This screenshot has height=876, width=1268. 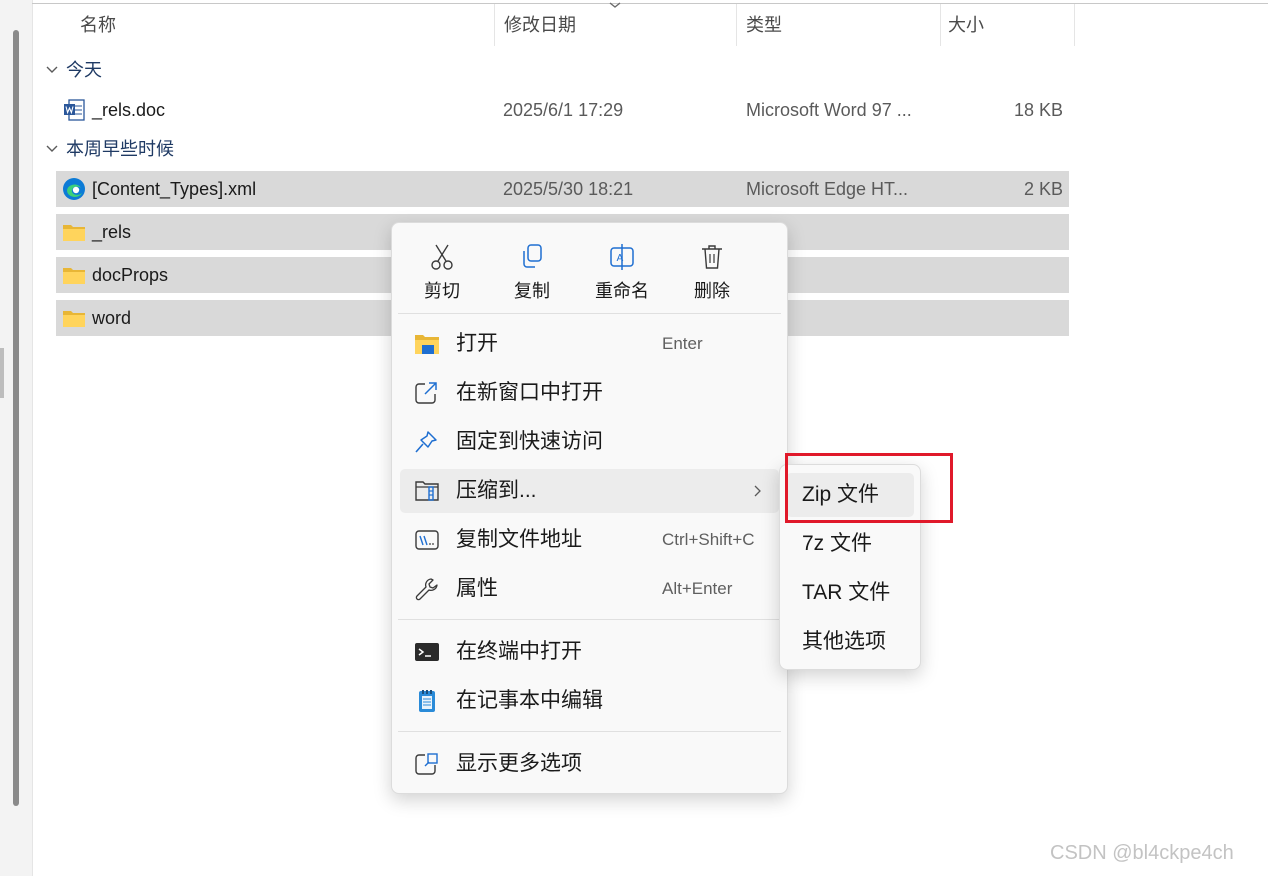 What do you see at coordinates (519, 539) in the screenshot?
I see `menu-item-label: 复制文件地址` at bounding box center [519, 539].